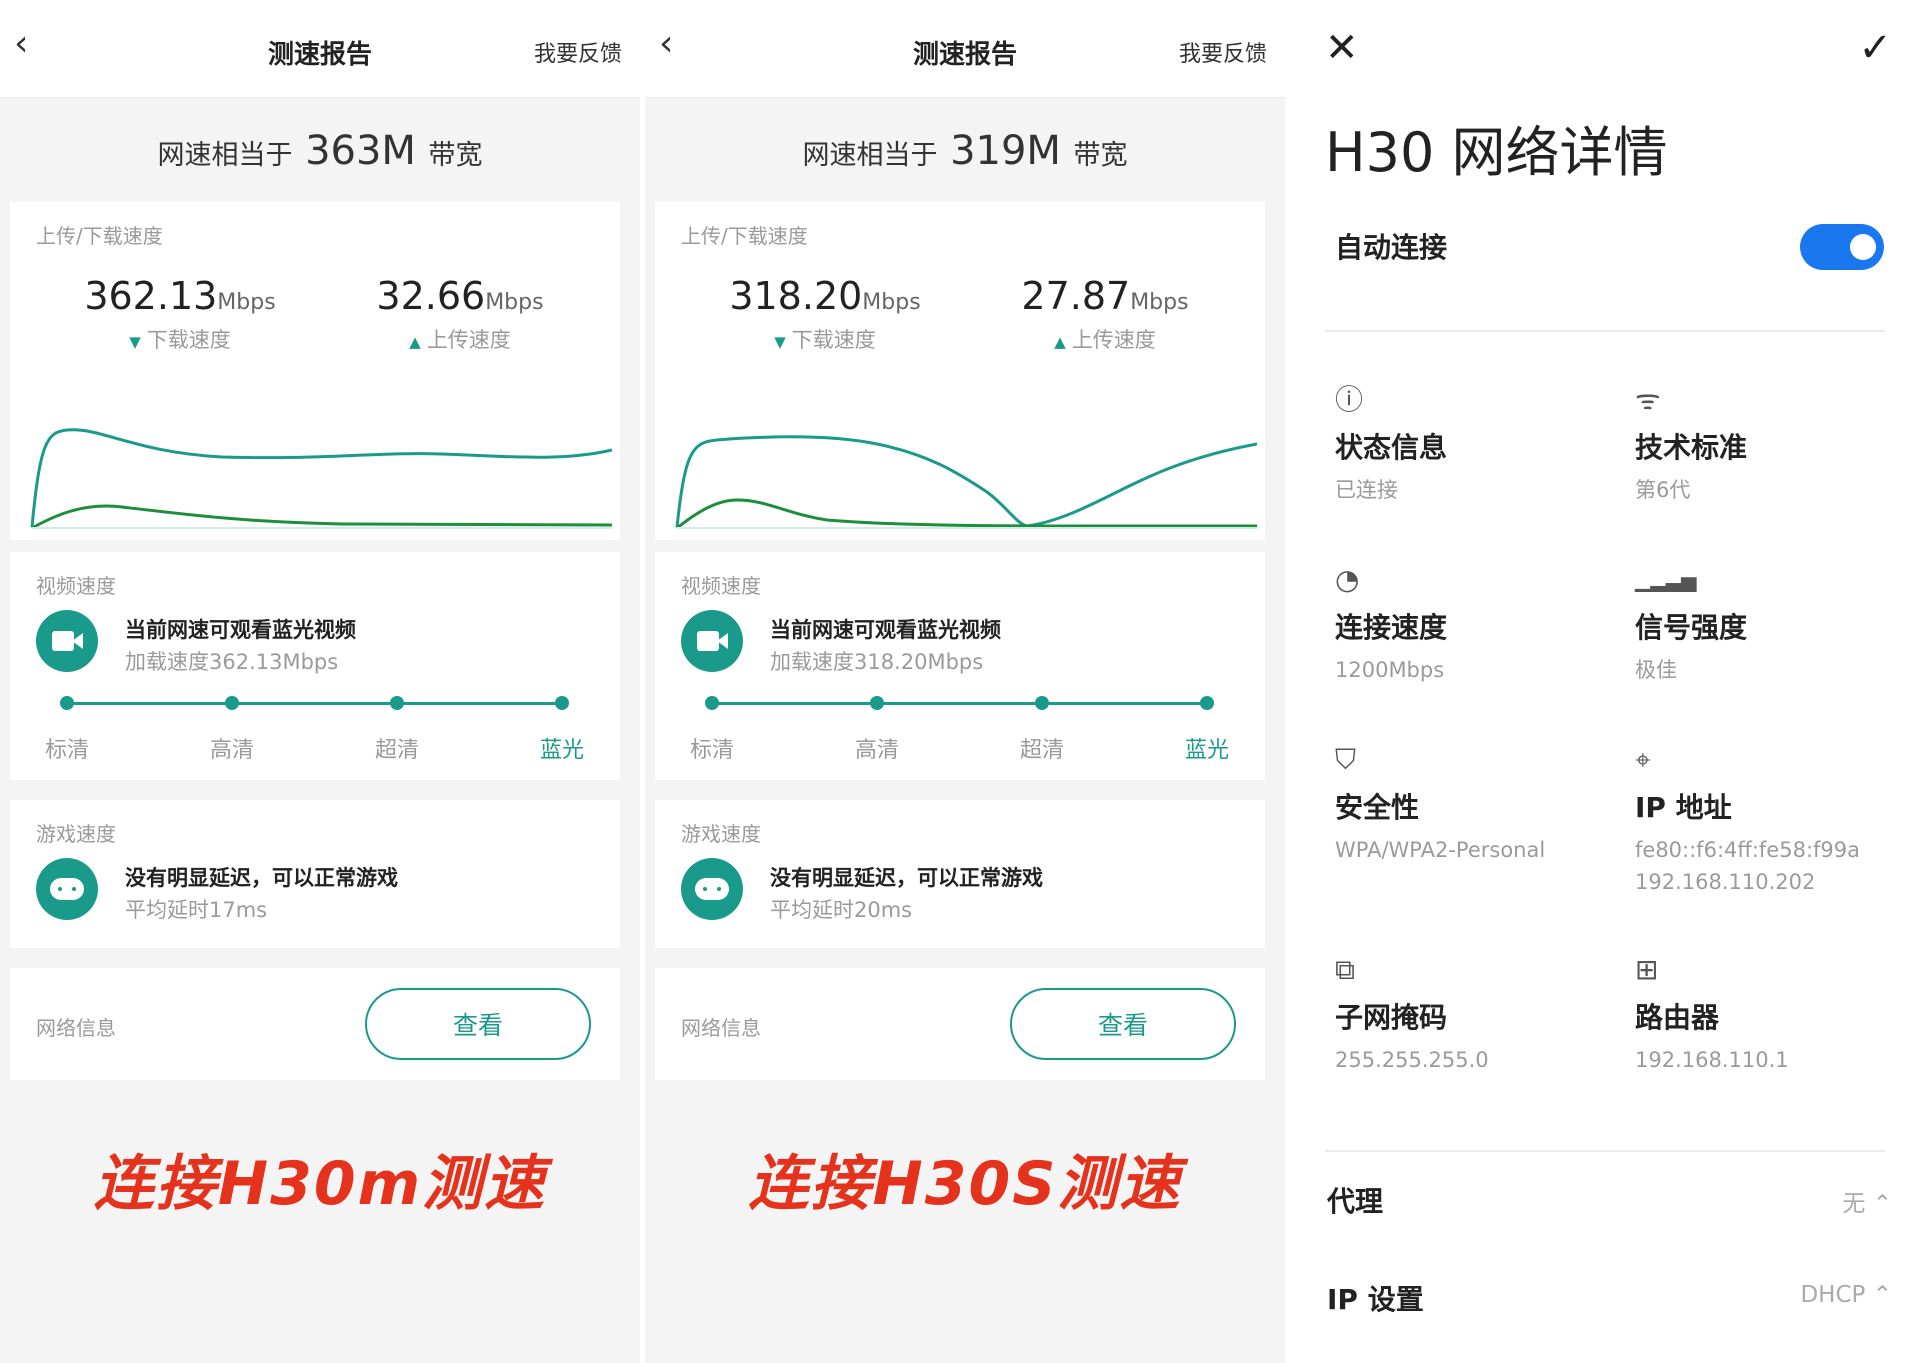 Image resolution: width=1920 pixels, height=1363 pixels. Describe the element at coordinates (1643, 759) in the screenshot. I see `location-pin-icon: ⌖` at that location.